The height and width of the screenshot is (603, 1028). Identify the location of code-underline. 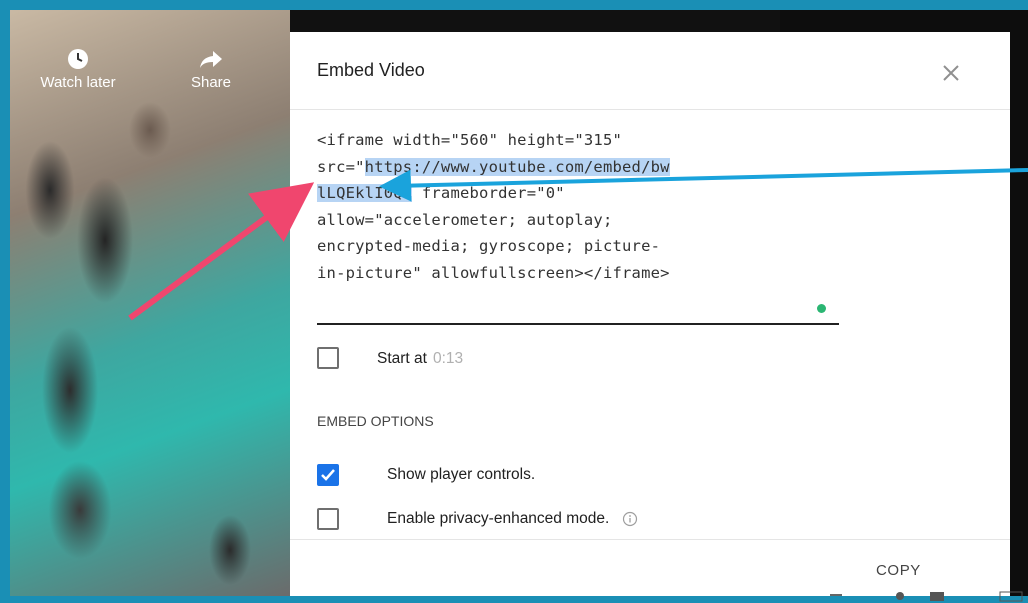
(578, 324).